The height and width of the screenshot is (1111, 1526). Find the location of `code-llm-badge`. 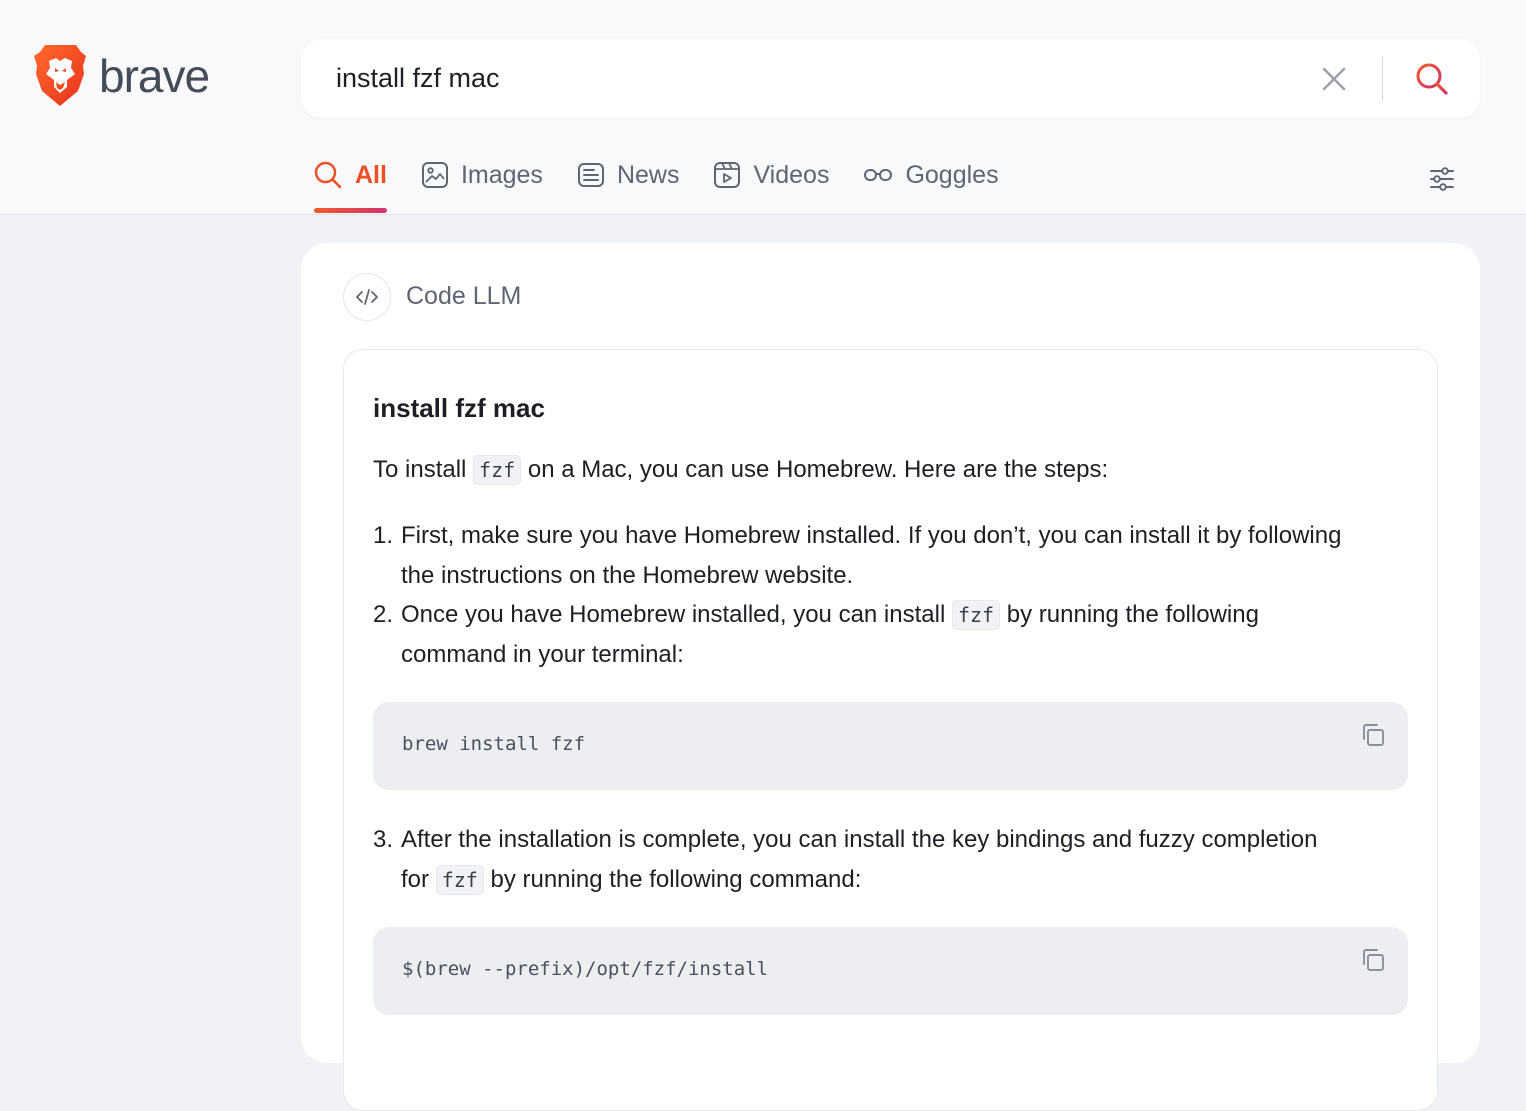

code-llm-badge is located at coordinates (367, 297).